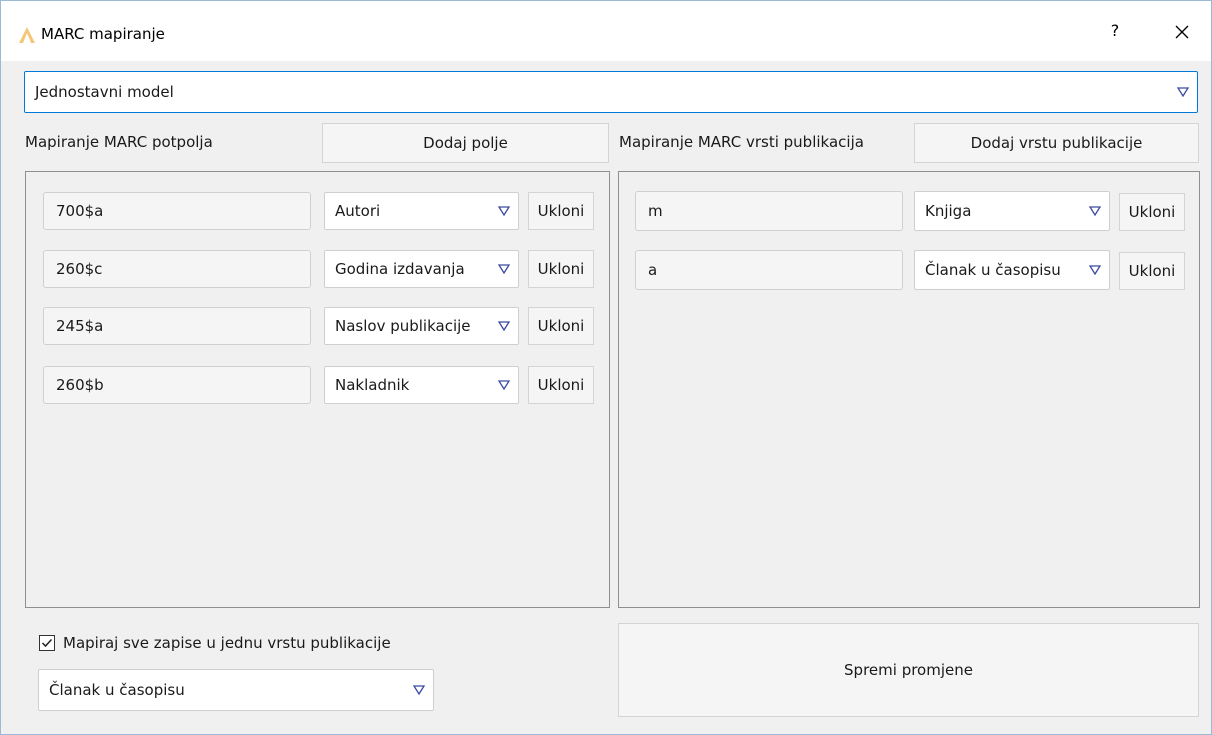  I want to click on publication-type-select: Knjiga, so click(1012, 211).